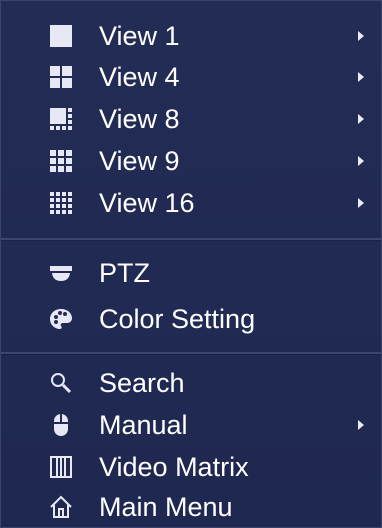 This screenshot has width=382, height=528. I want to click on quad-view-icon, so click(61, 77).